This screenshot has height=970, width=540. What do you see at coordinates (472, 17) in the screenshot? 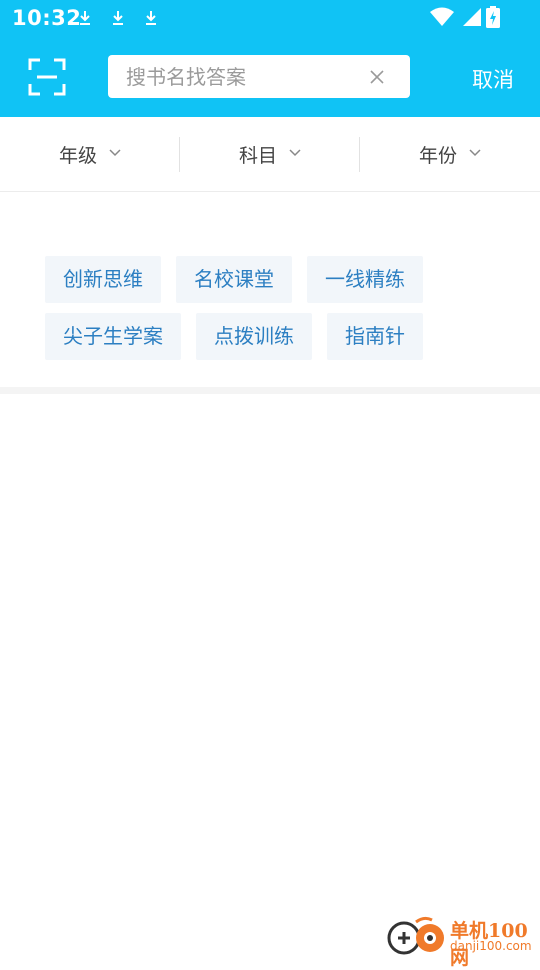
I see `signal-icon` at bounding box center [472, 17].